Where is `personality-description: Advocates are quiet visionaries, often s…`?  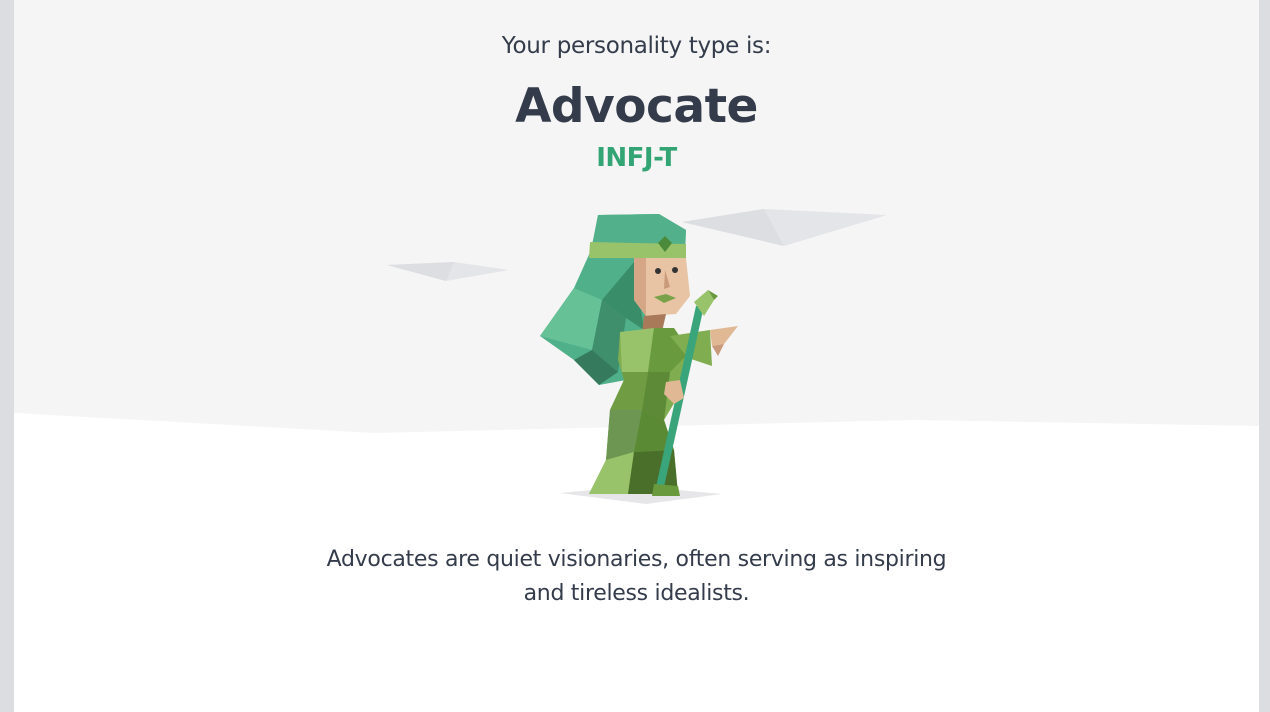 personality-description: Advocates are quiet visionaries, often s… is located at coordinates (636, 576).